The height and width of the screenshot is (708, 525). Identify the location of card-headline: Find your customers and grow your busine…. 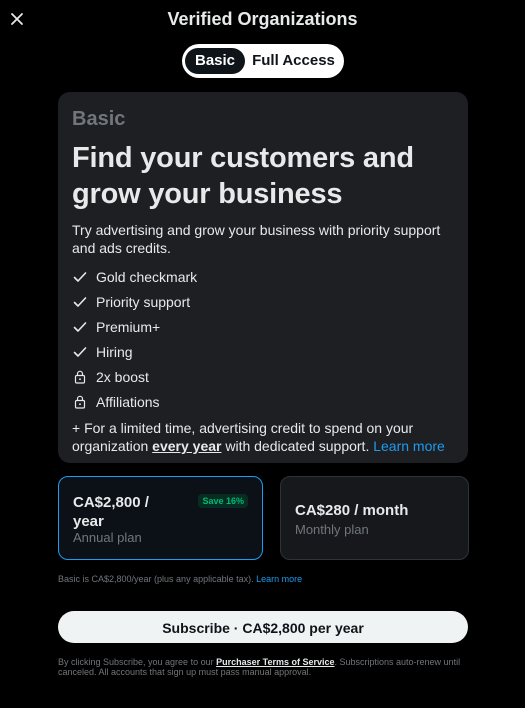
(243, 176).